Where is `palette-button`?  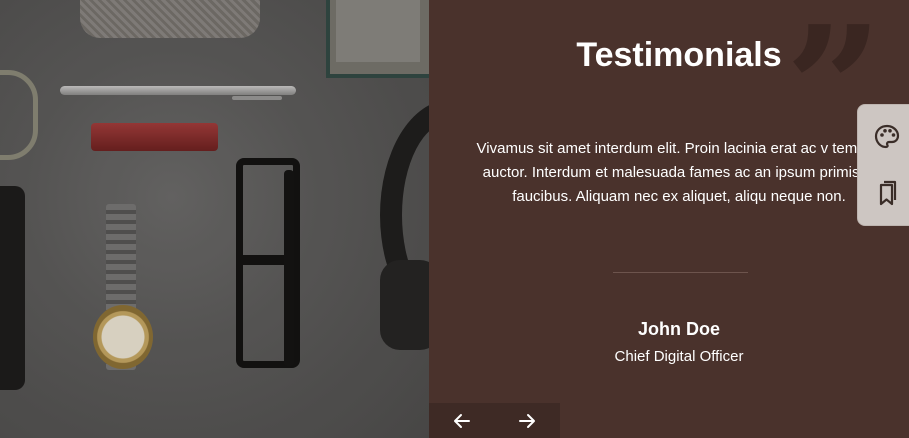 palette-button is located at coordinates (887, 137).